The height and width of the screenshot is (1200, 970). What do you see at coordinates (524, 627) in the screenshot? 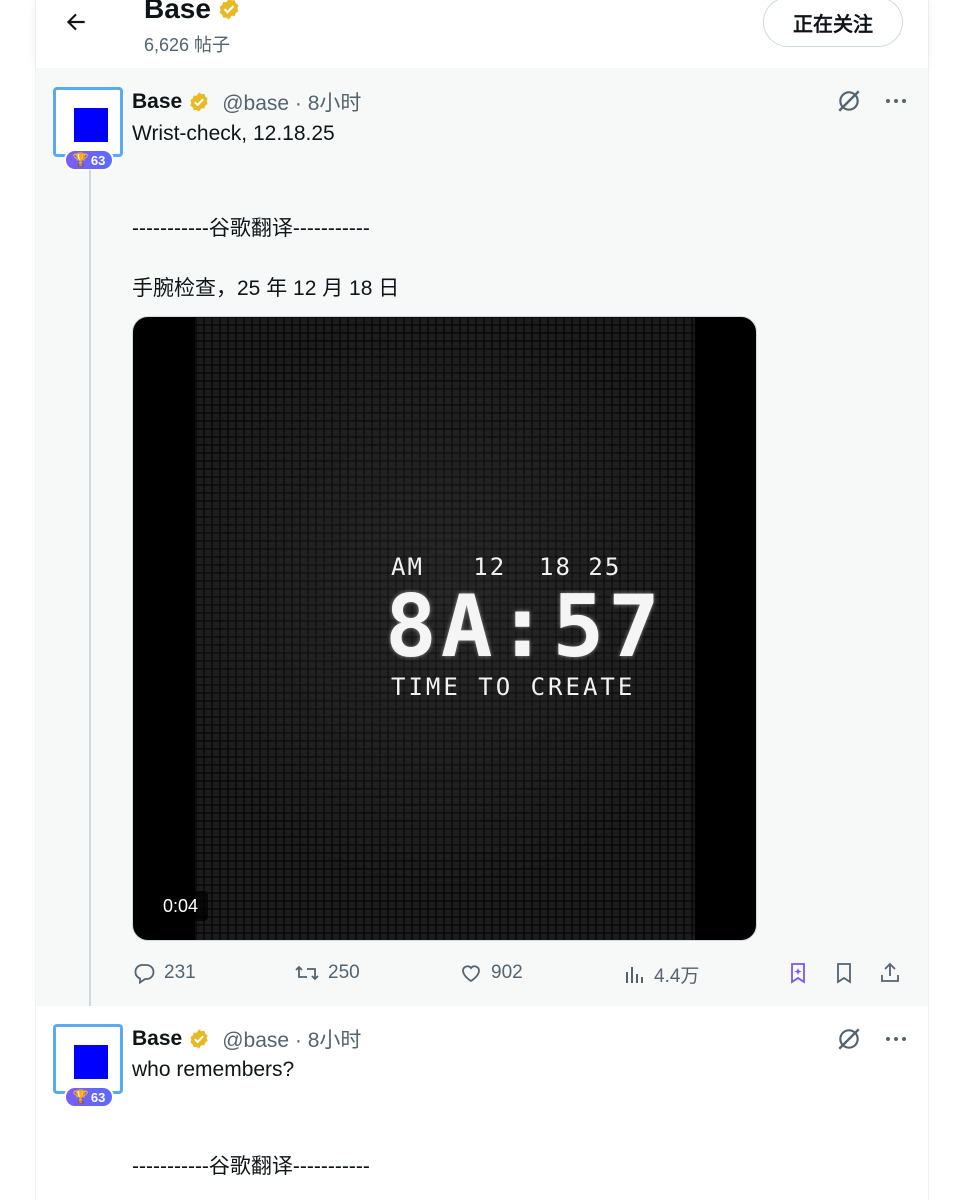
I see `clock-time: 8A:57` at bounding box center [524, 627].